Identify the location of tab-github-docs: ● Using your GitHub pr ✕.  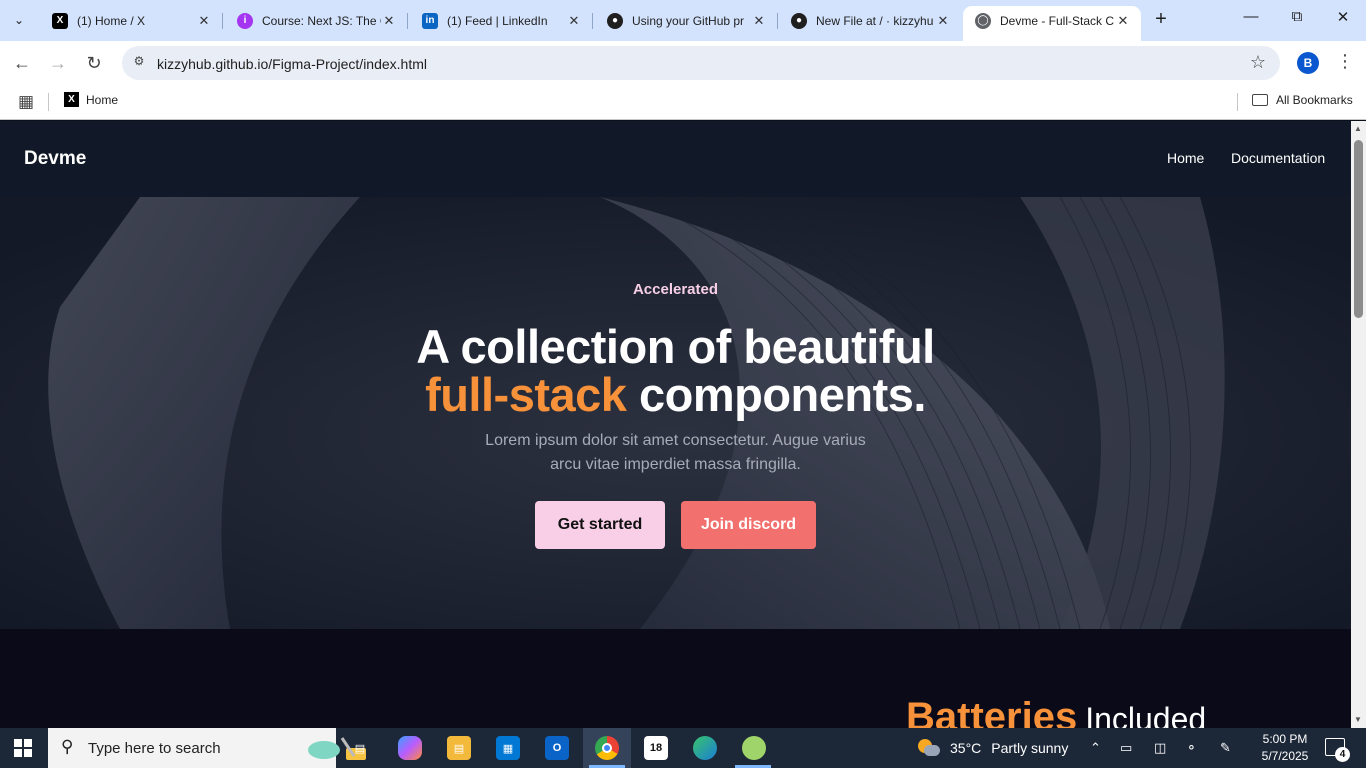
(686, 20).